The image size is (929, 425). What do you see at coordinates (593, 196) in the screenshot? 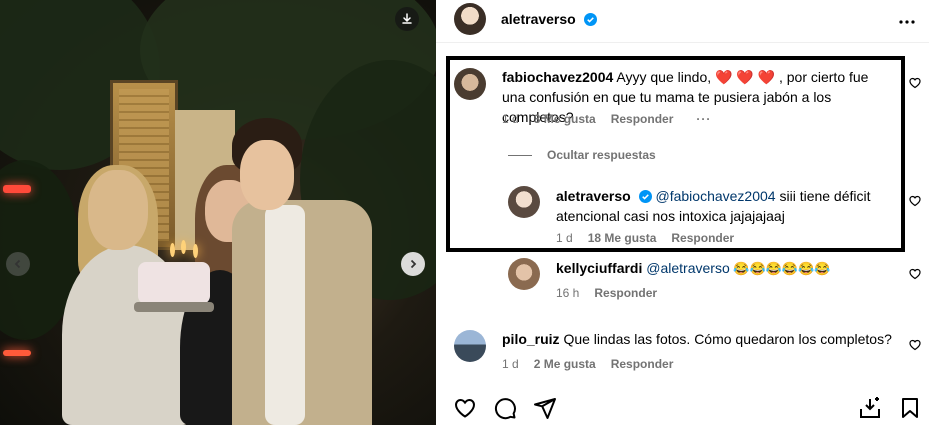
I see `comment-username: aletraverso` at bounding box center [593, 196].